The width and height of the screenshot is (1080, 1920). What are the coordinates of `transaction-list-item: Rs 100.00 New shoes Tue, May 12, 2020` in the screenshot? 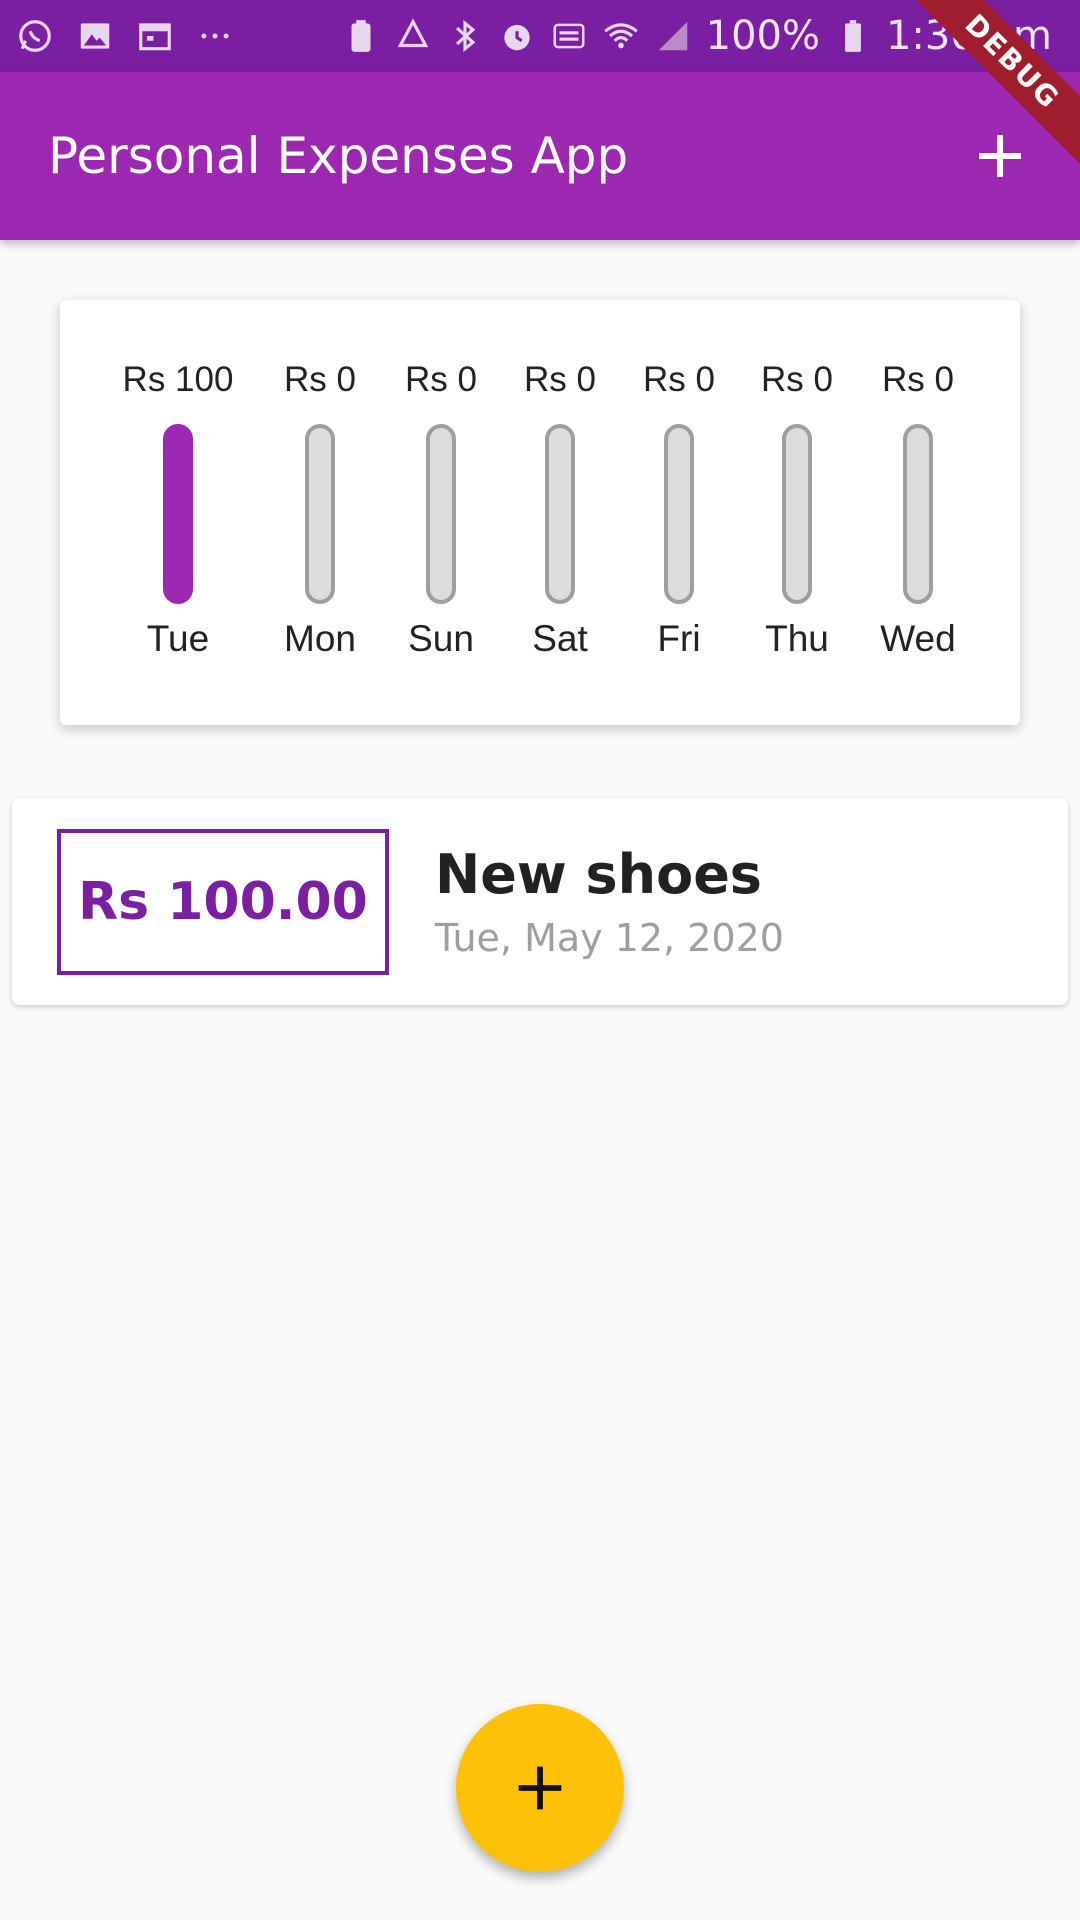 It's located at (540, 901).